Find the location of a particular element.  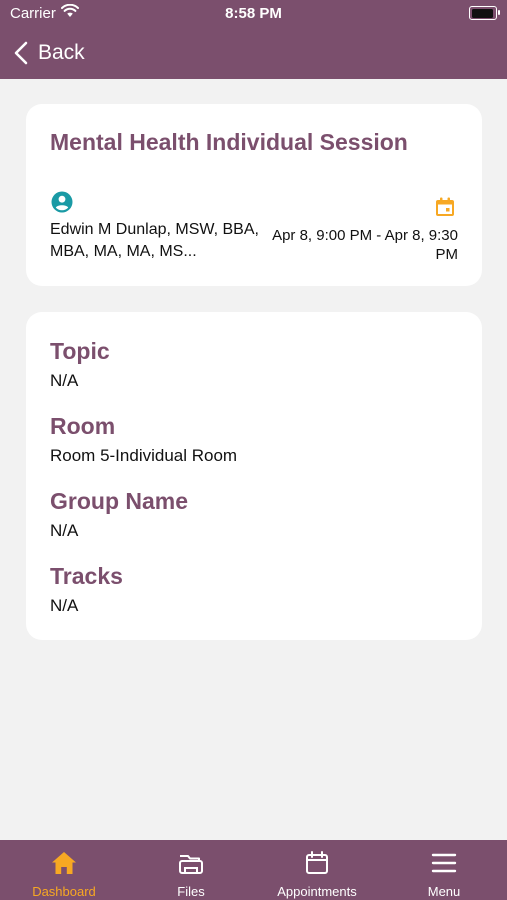

session-datetime: Apr 8, 9:00 PM - Apr 8, 9:30 PM is located at coordinates (365, 245).